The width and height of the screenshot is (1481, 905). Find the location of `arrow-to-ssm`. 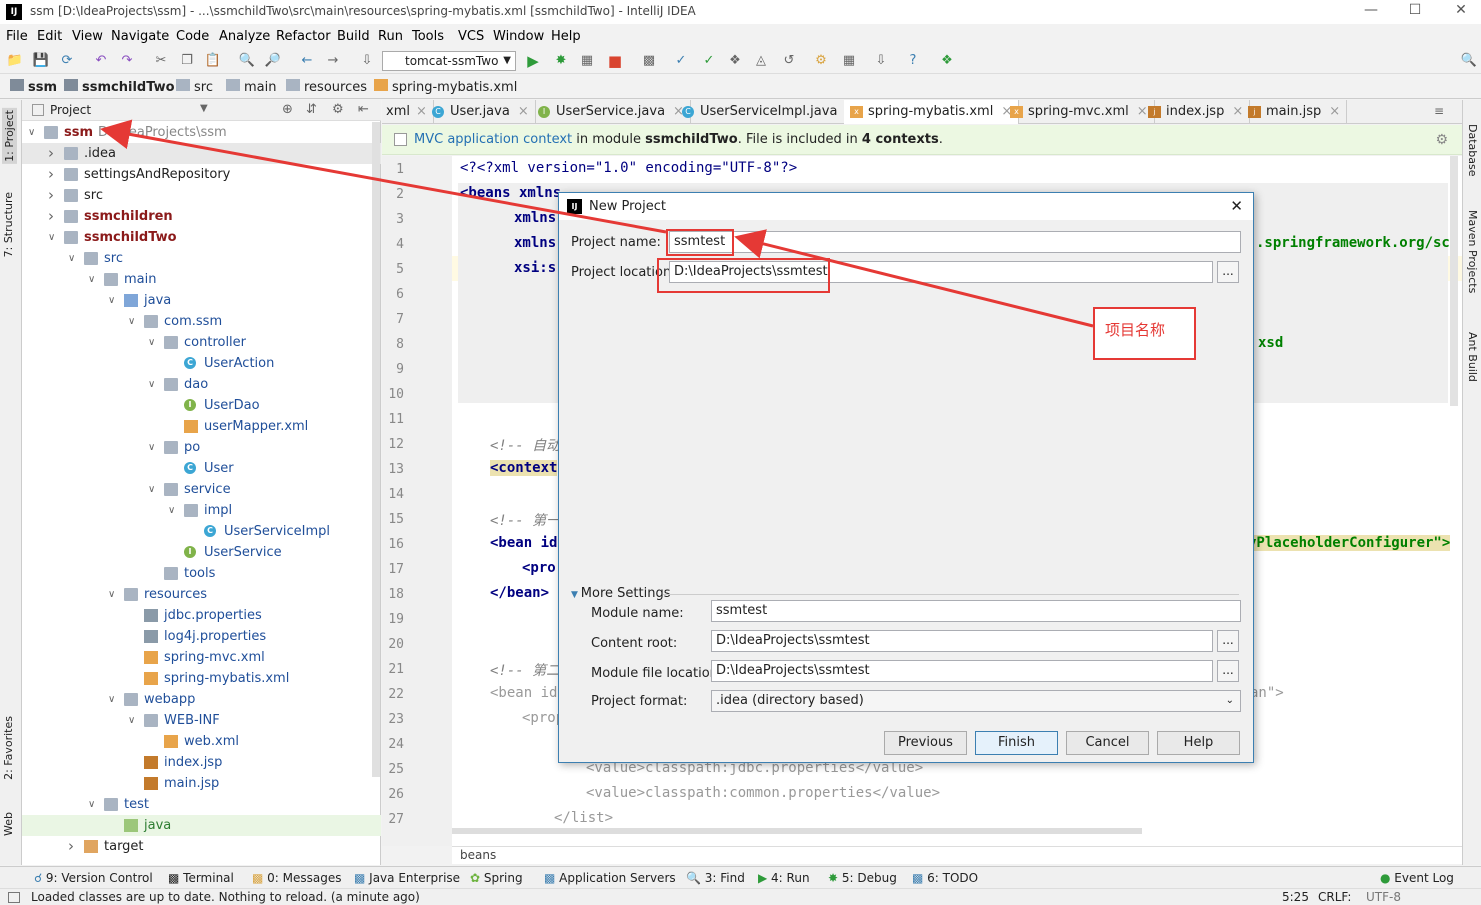

arrow-to-ssm is located at coordinates (383, 176).